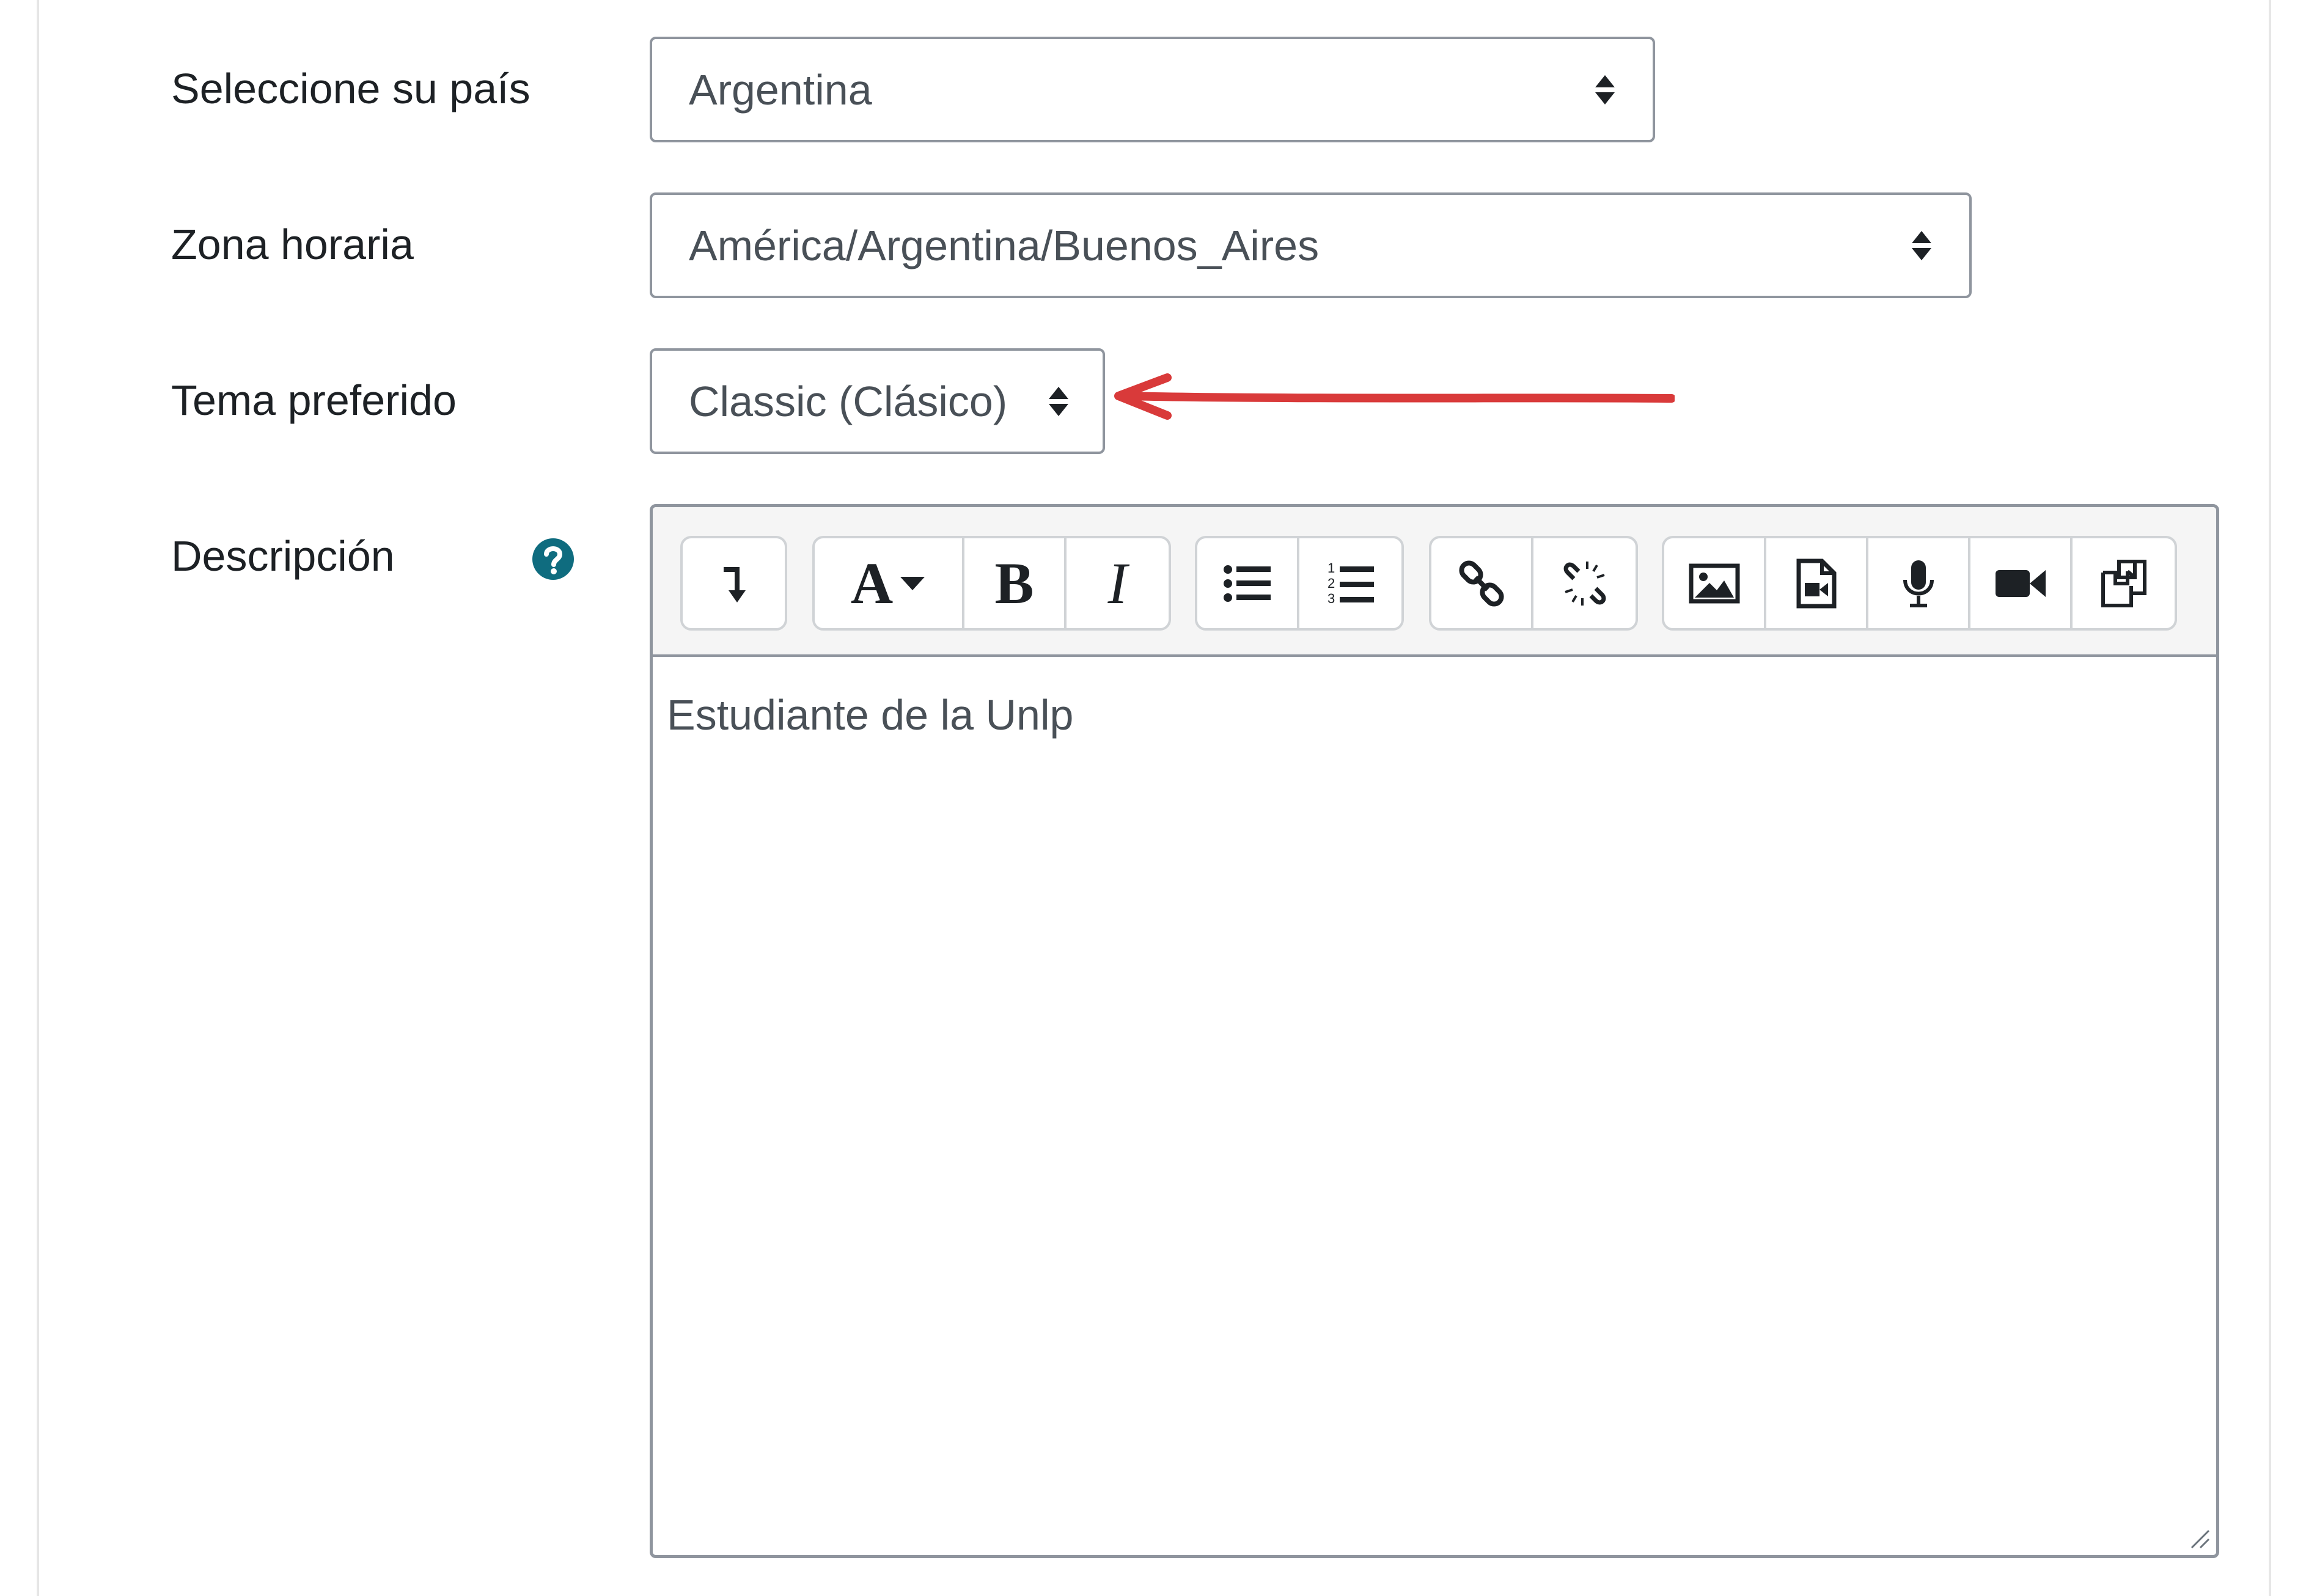 This screenshot has height=1596, width=2306. I want to click on link-button, so click(1482, 583).